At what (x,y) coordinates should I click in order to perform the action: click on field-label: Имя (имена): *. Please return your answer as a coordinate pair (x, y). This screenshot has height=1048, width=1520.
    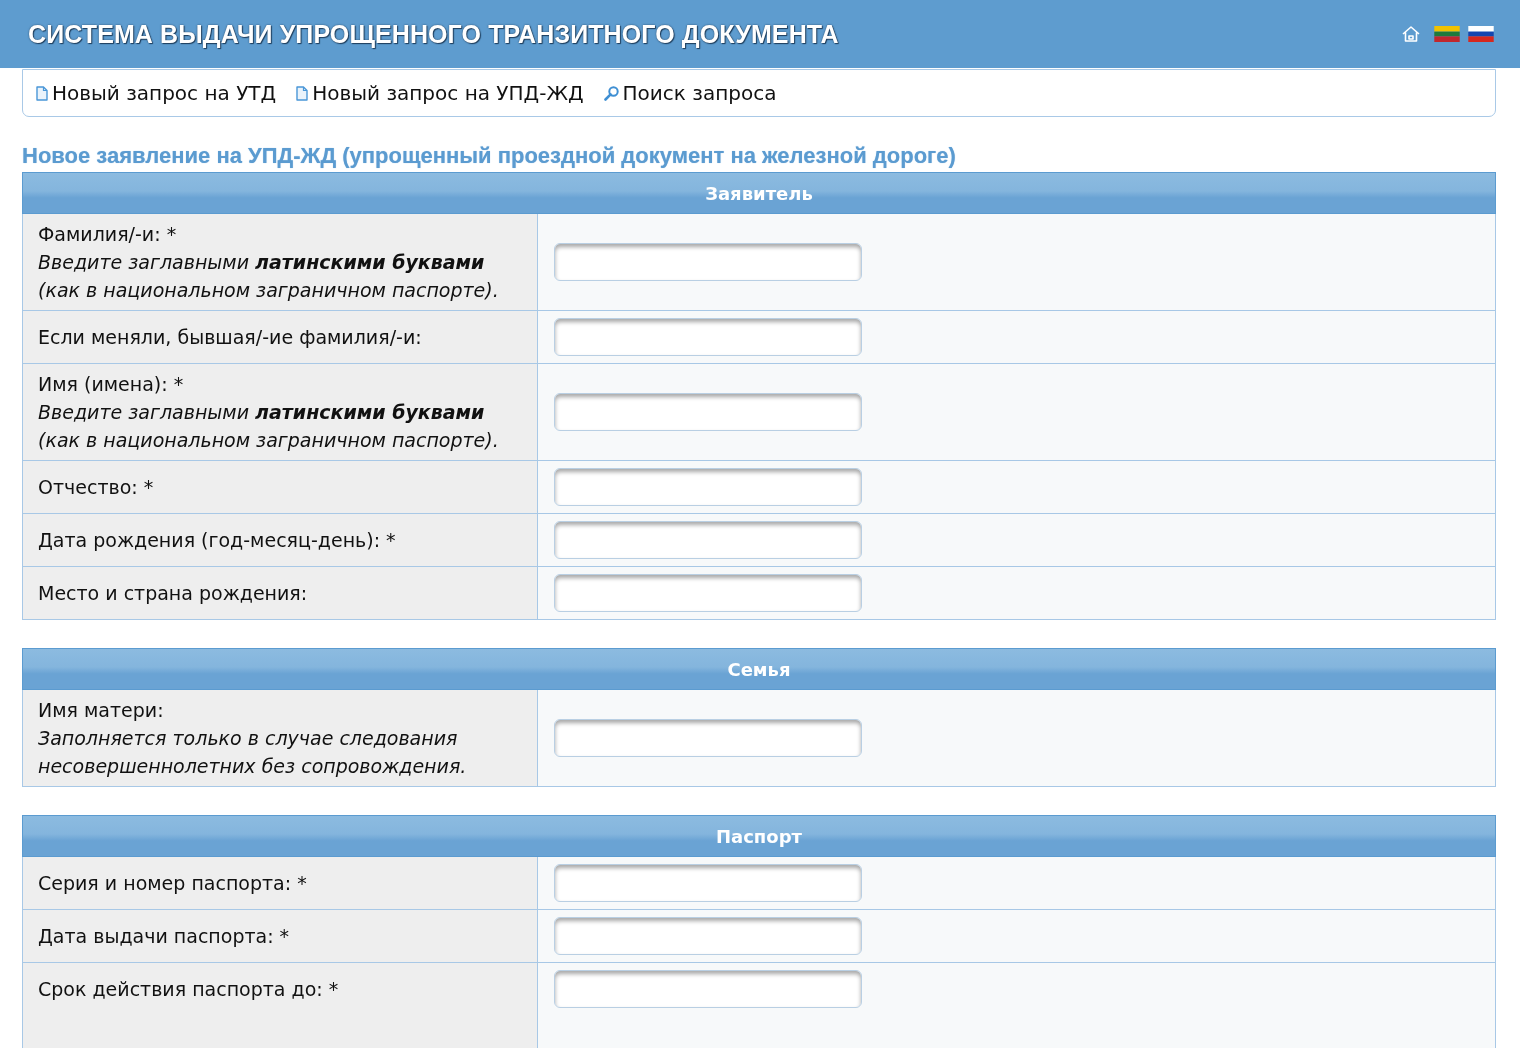
    Looking at the image, I should click on (111, 384).